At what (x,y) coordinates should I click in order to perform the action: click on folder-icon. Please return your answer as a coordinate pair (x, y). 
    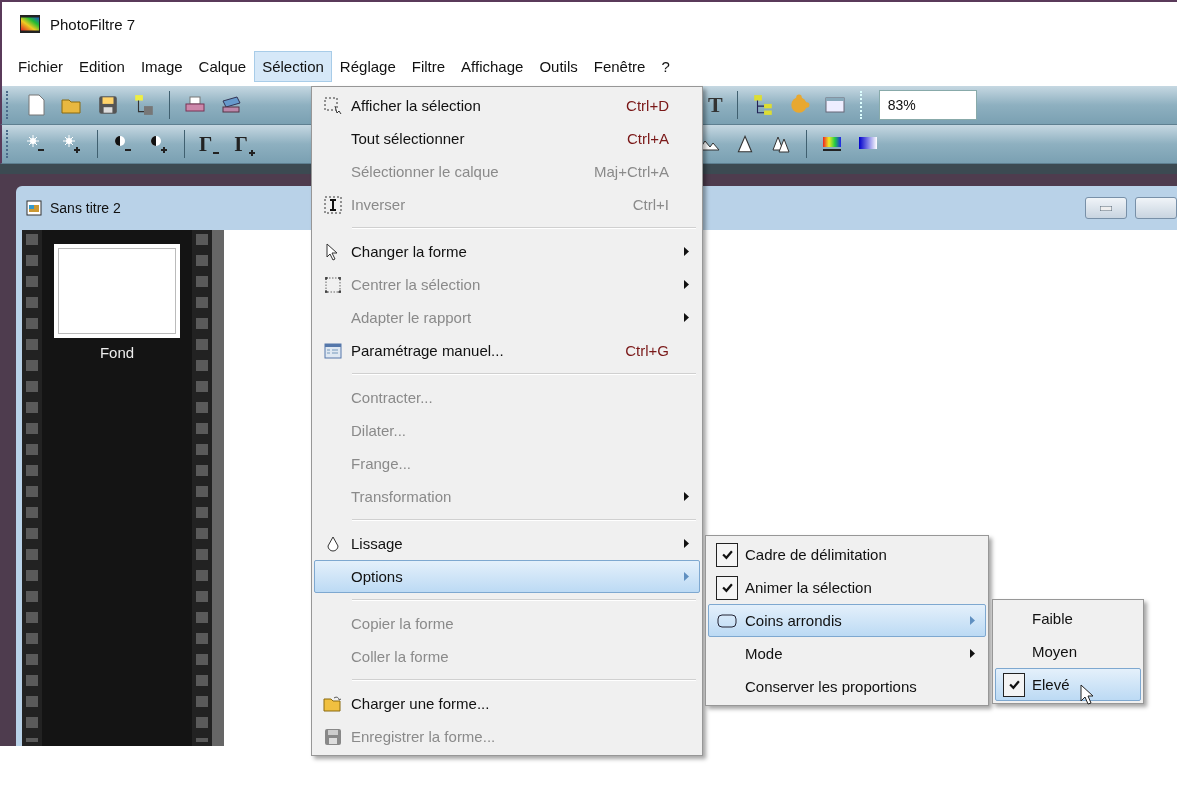
    Looking at the image, I should click on (333, 703).